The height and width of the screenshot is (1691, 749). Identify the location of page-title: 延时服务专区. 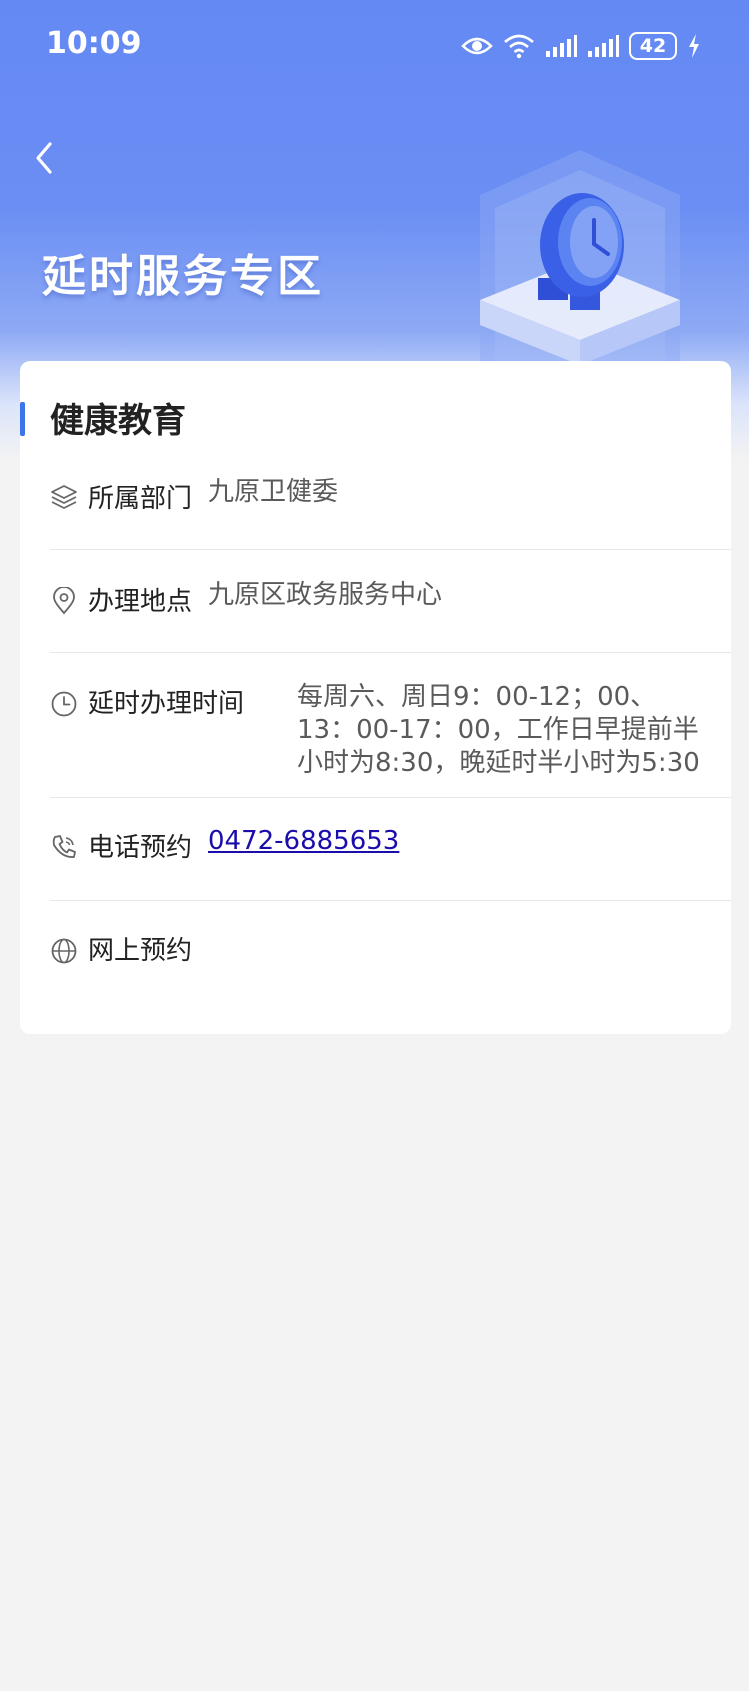
(183, 276).